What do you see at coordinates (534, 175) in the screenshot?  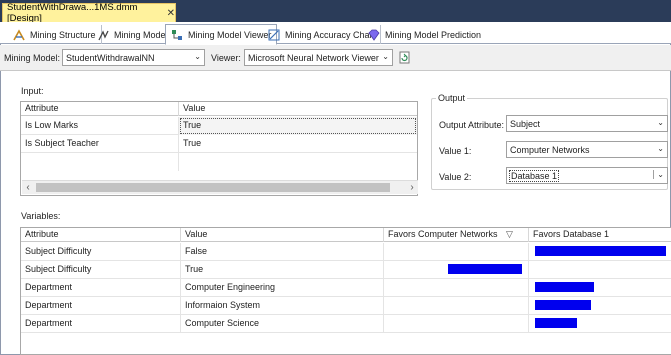 I see `value2-value: Database 1` at bounding box center [534, 175].